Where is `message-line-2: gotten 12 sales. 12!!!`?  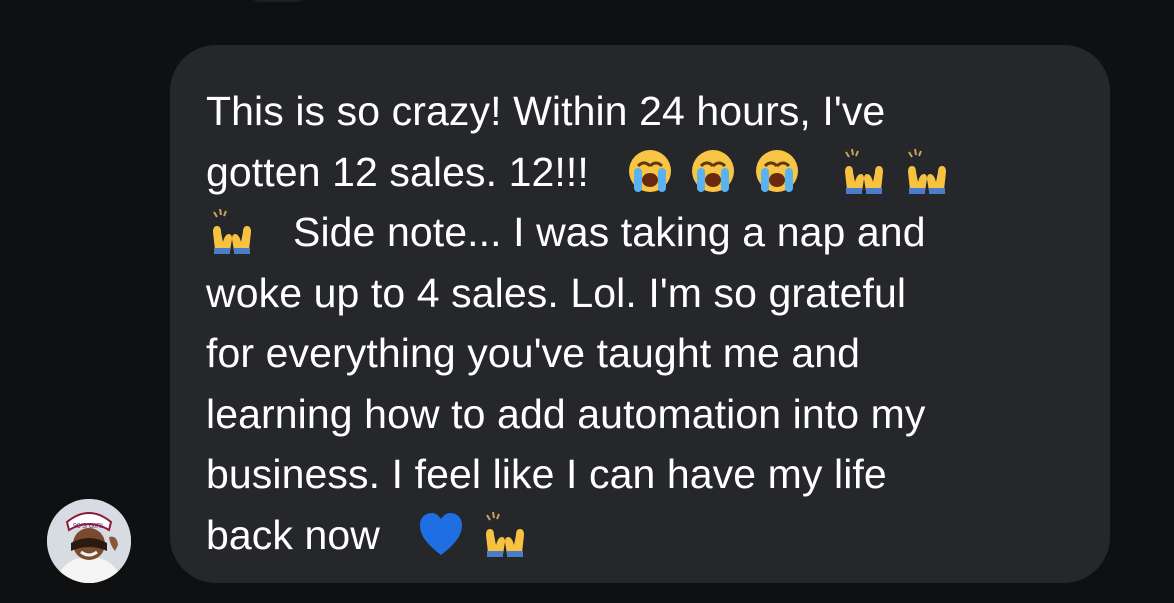
message-line-2: gotten 12 sales. 12!!! is located at coordinates (641, 172).